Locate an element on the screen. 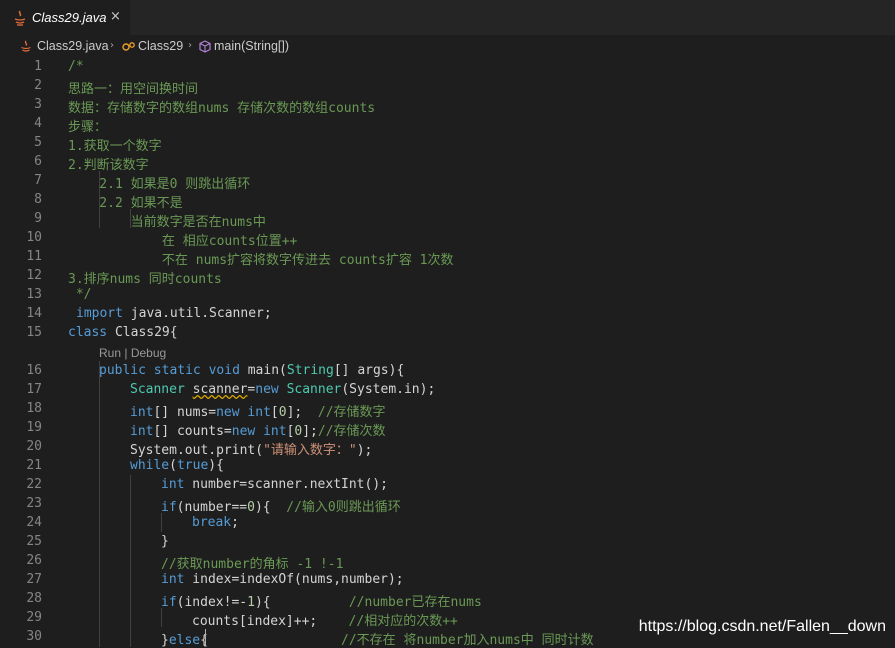 The image size is (895, 648). line-number: 25 is located at coordinates (34, 541).